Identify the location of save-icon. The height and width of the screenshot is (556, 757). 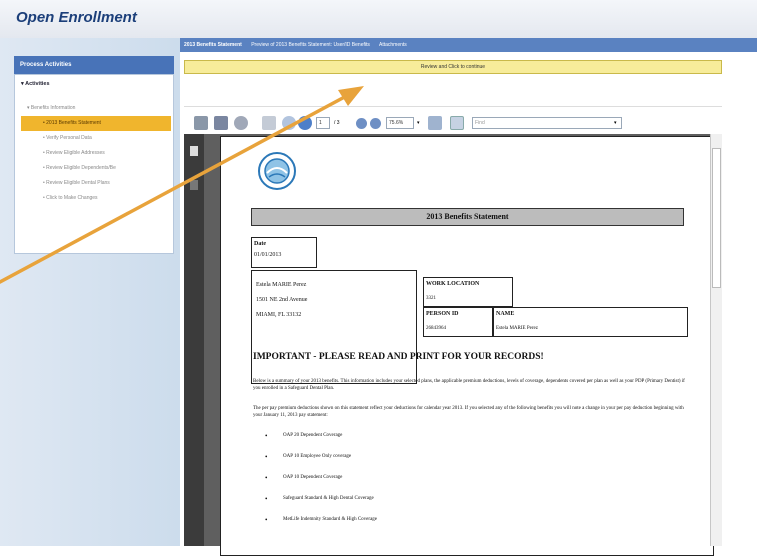
(221, 123).